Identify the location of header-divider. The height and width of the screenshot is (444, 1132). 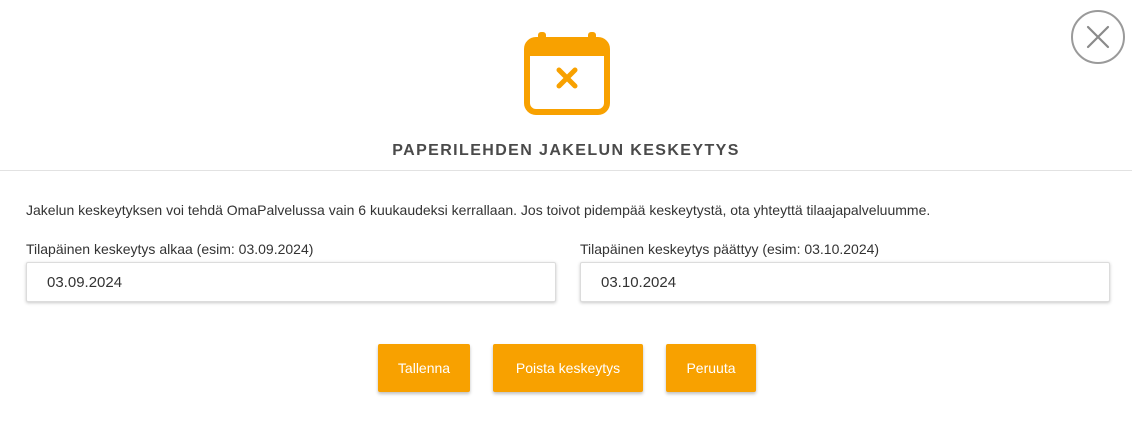
(566, 170).